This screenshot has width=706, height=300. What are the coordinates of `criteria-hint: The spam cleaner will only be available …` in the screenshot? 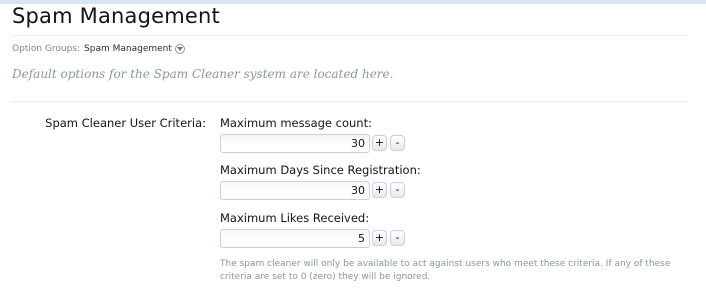 It's located at (445, 270).